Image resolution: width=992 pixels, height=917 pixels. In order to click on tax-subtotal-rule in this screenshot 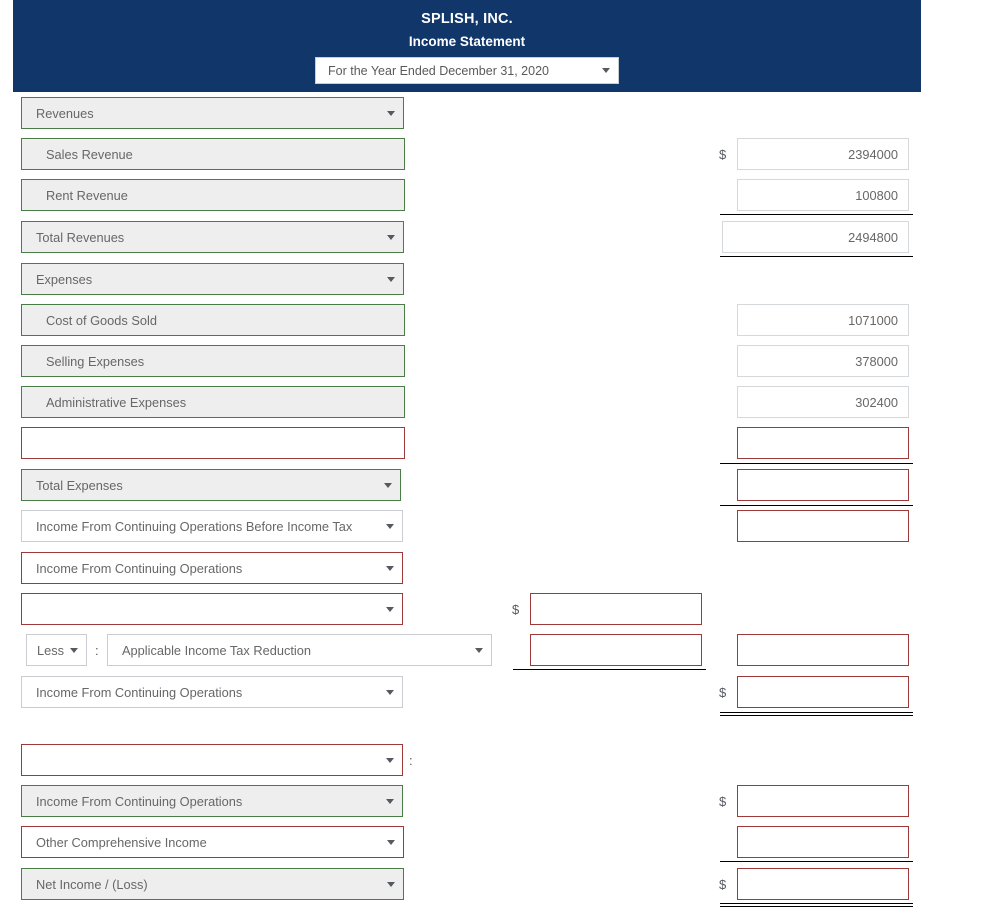, I will do `click(609, 669)`.